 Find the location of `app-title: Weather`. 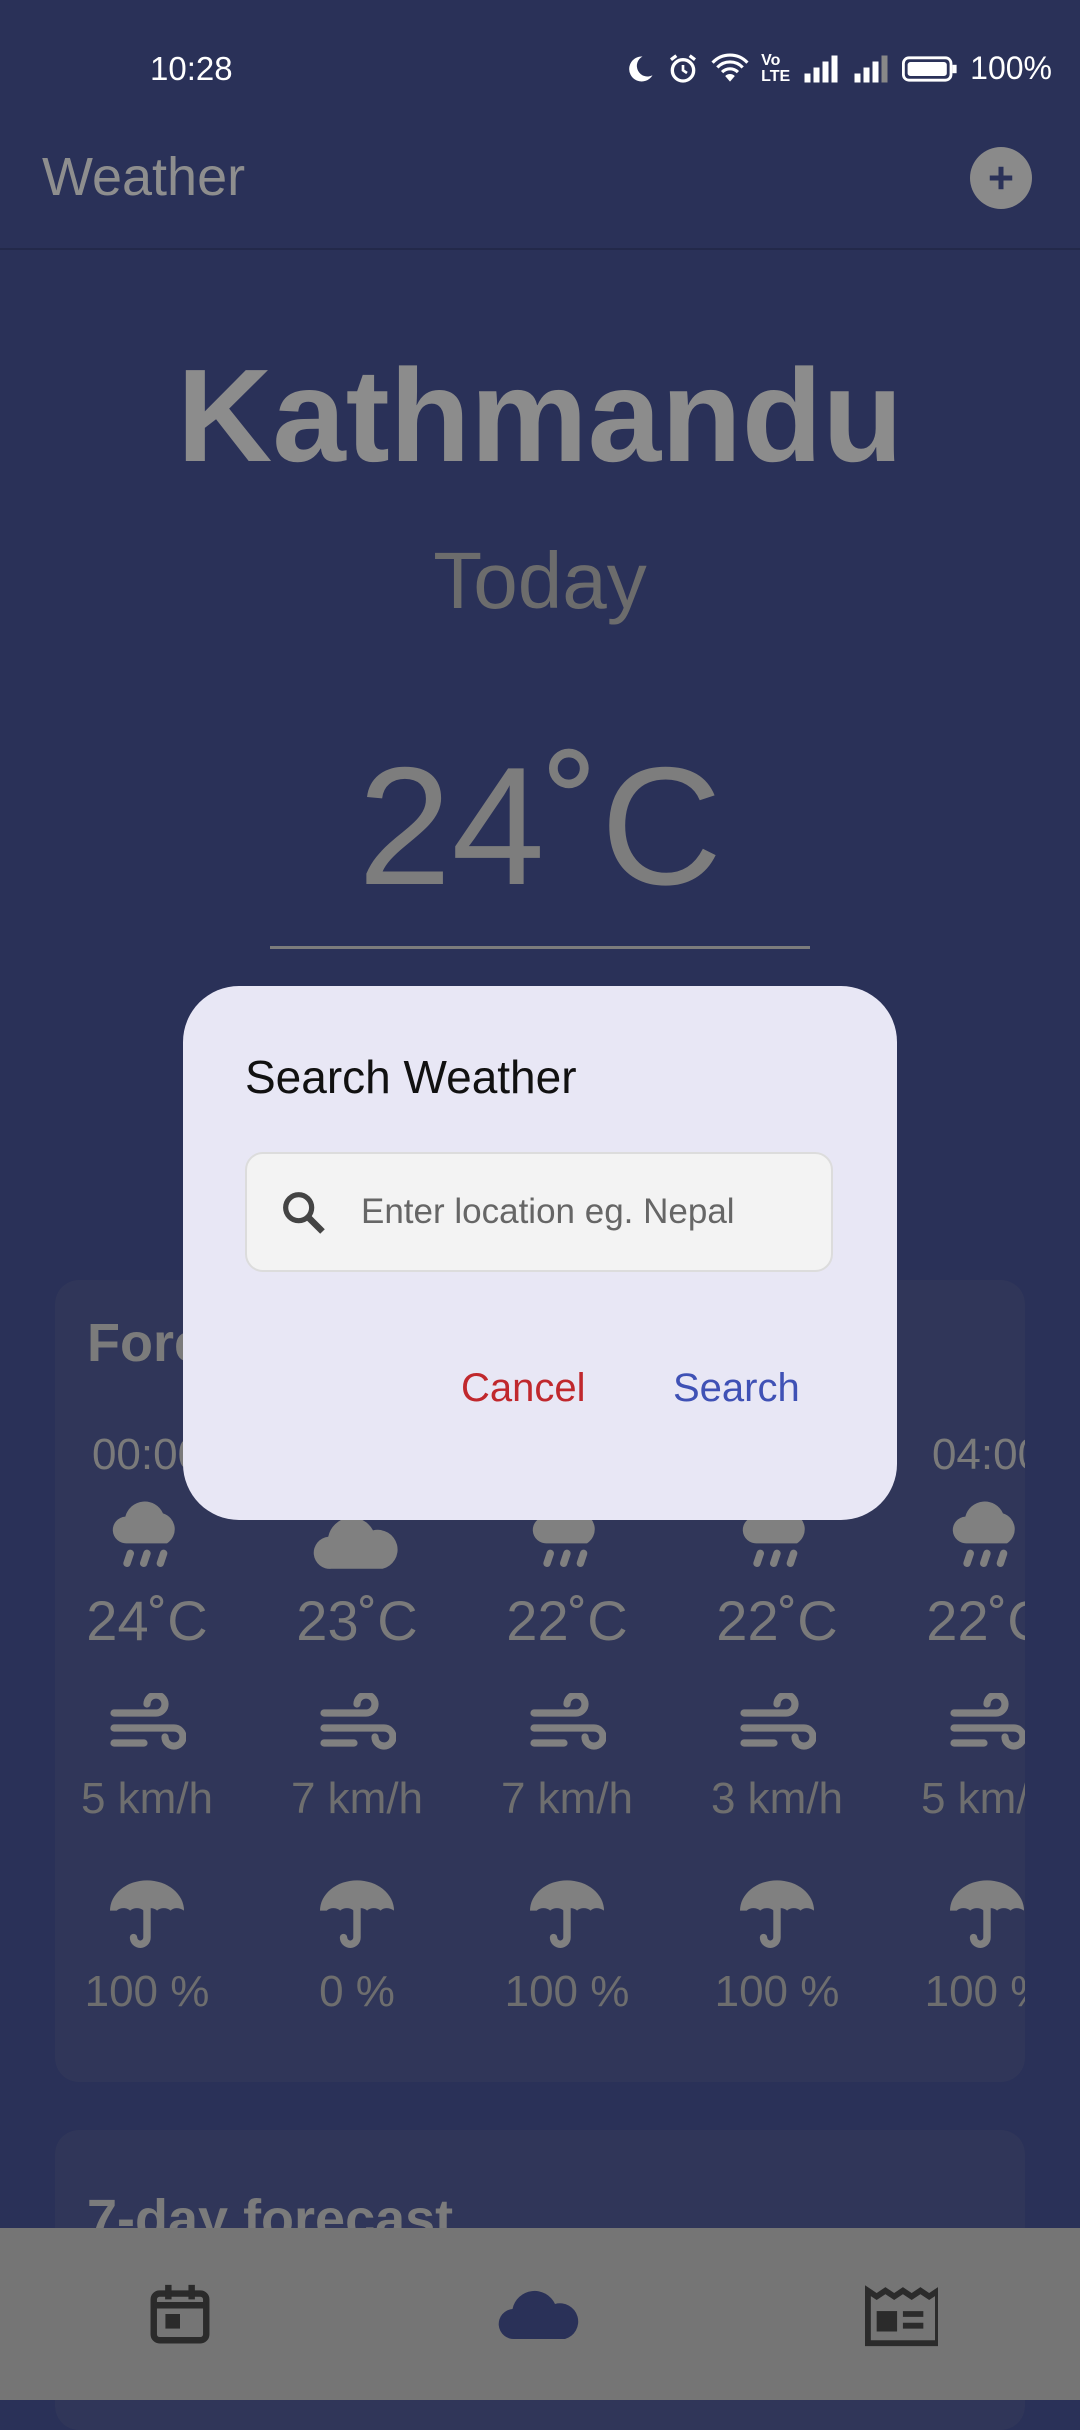

app-title: Weather is located at coordinates (144, 177).